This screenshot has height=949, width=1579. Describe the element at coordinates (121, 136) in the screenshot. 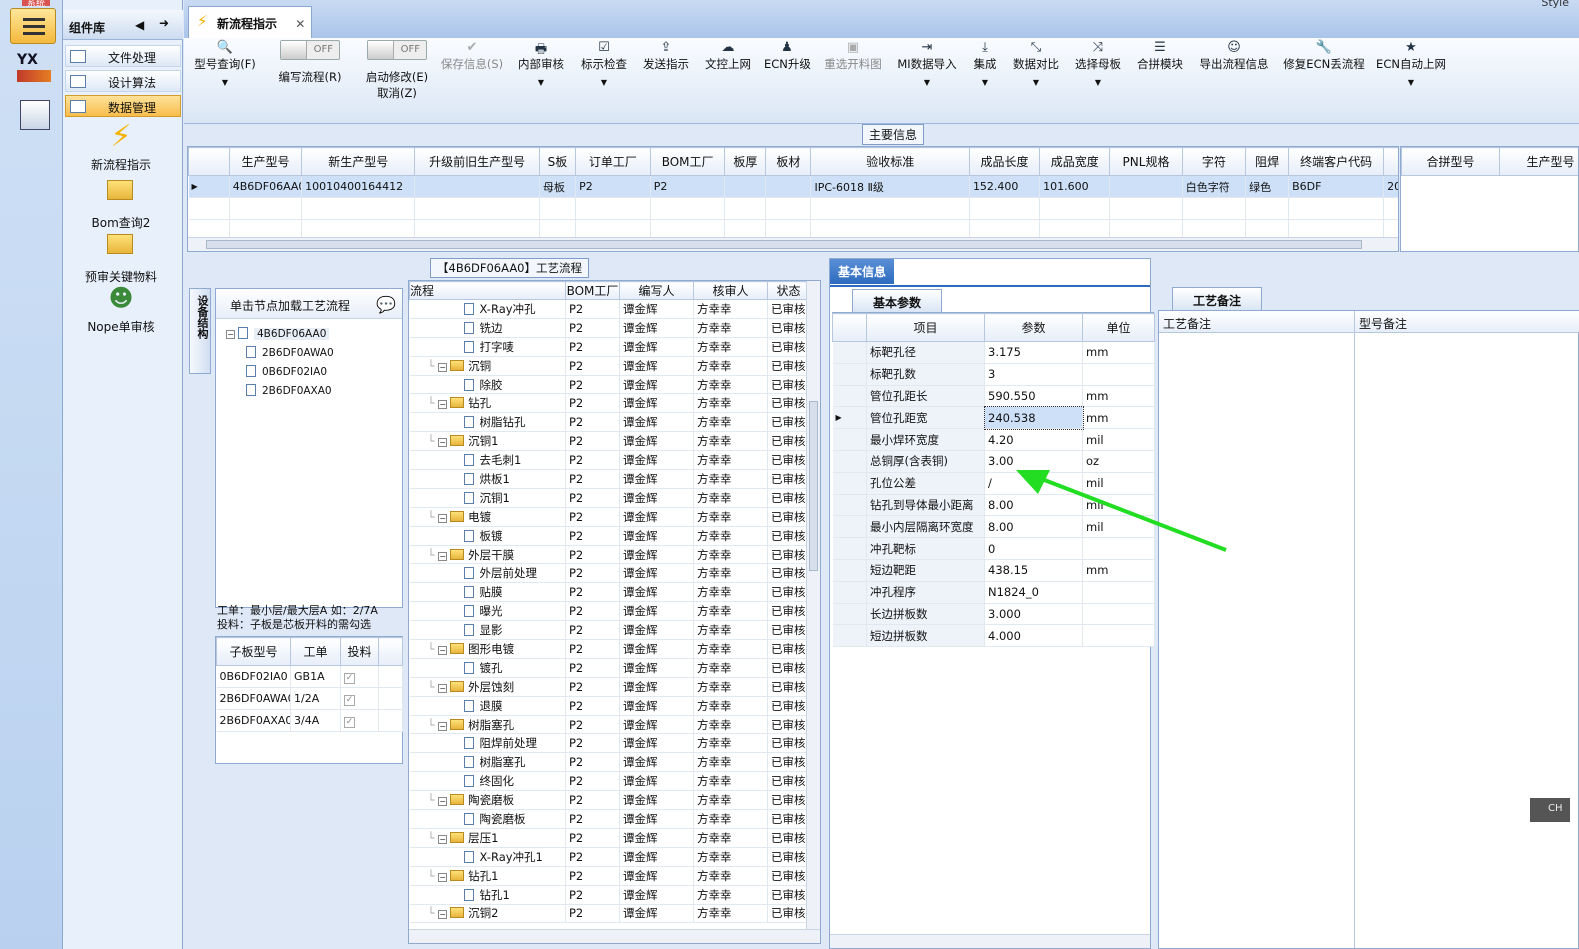

I see `lightning-icon: ⚡` at that location.